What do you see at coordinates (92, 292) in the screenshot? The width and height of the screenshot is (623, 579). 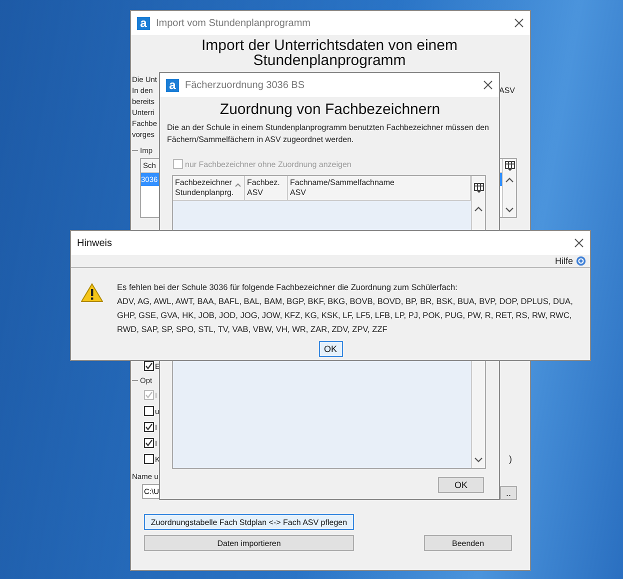 I see `warning-icon` at bounding box center [92, 292].